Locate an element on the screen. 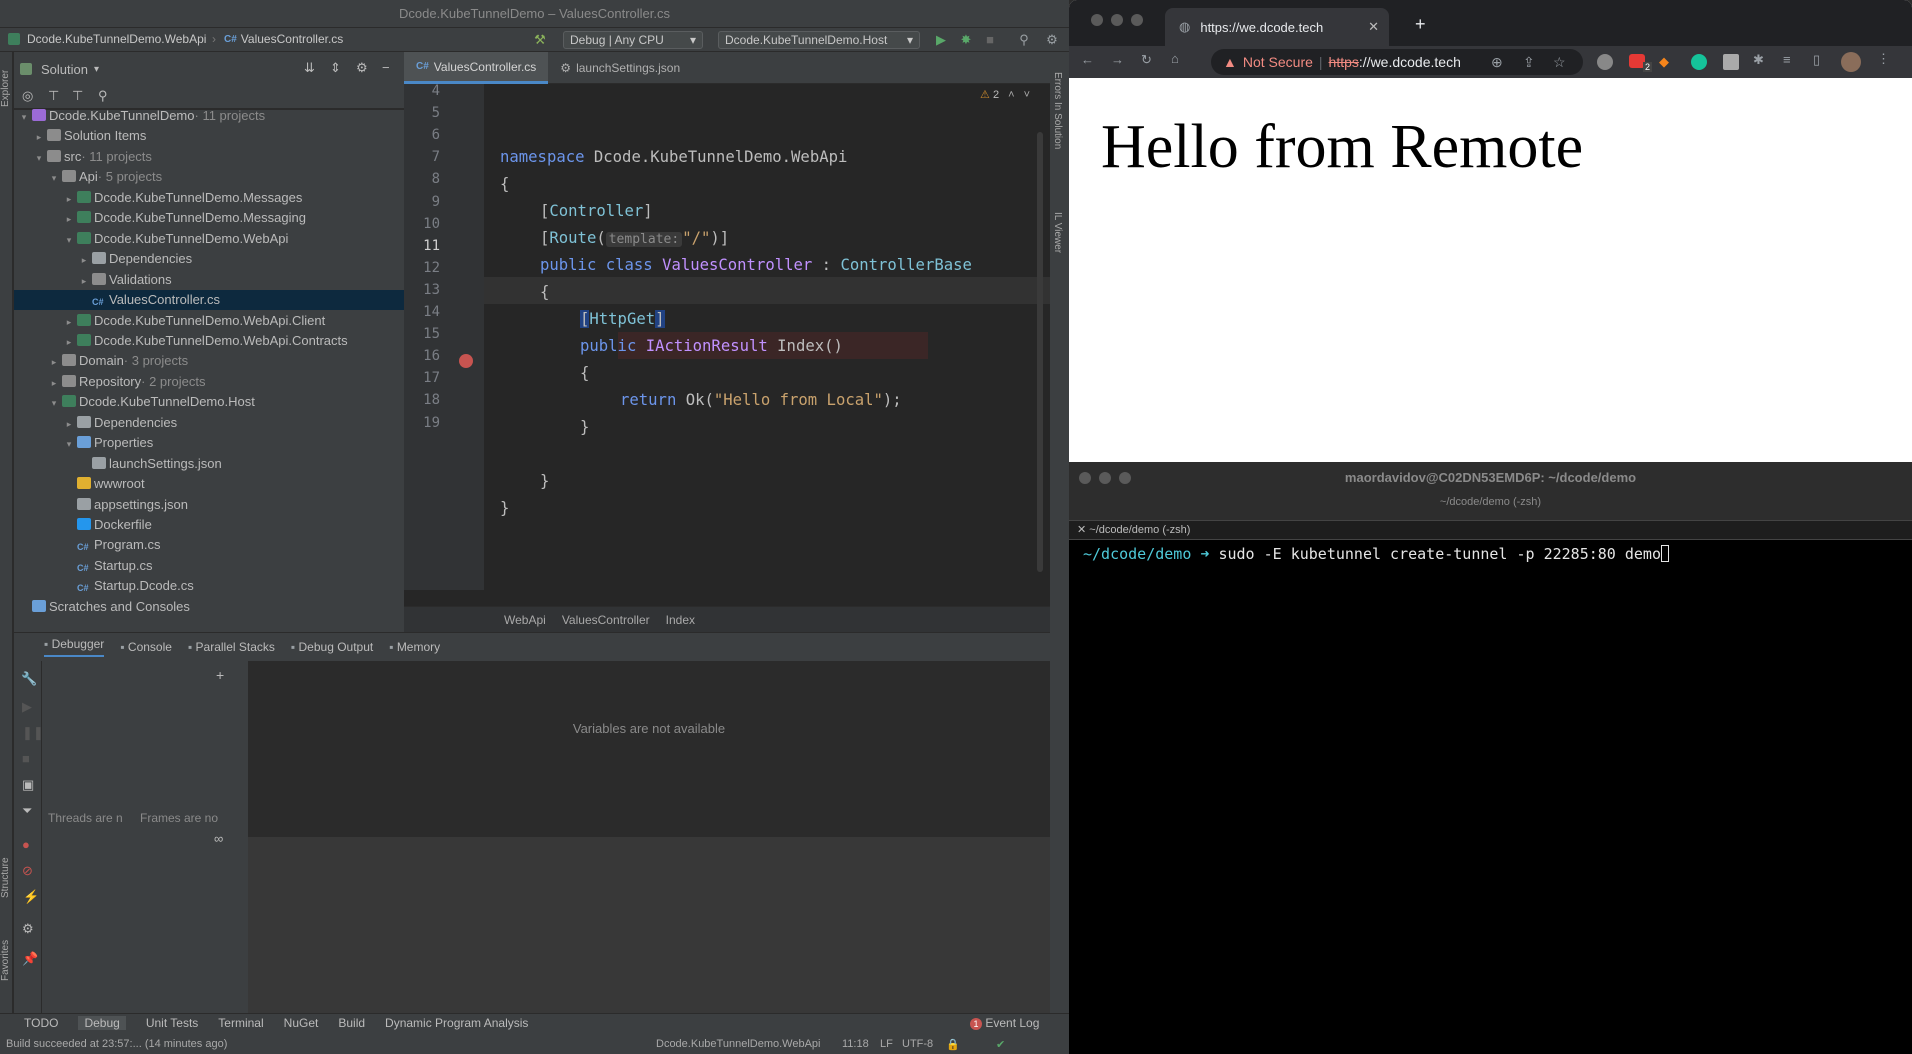 The width and height of the screenshot is (1912, 1054). forward-icon: → is located at coordinates (1117, 59).